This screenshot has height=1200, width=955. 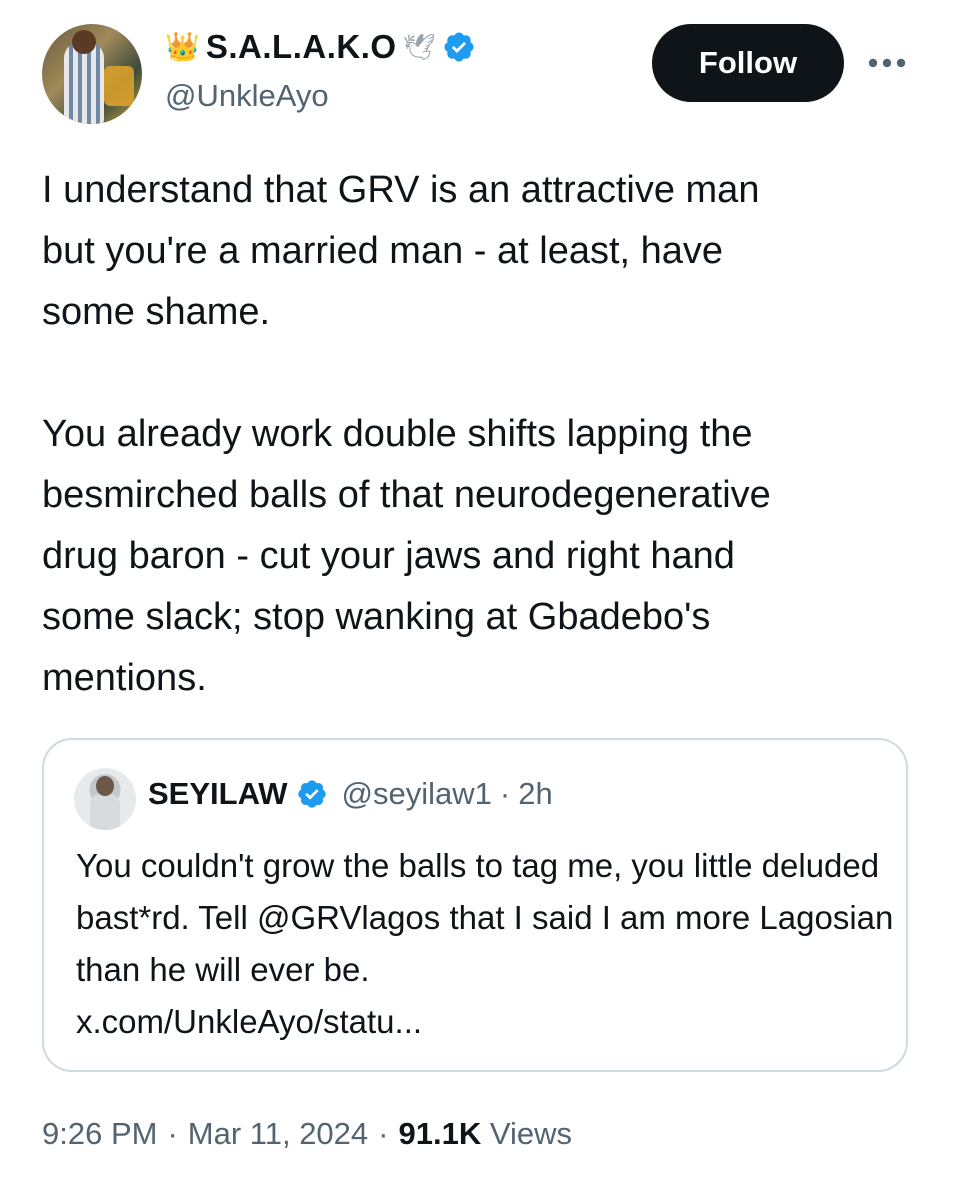 I want to click on tweet-date: Mar 11, 2024, so click(x=278, y=1134).